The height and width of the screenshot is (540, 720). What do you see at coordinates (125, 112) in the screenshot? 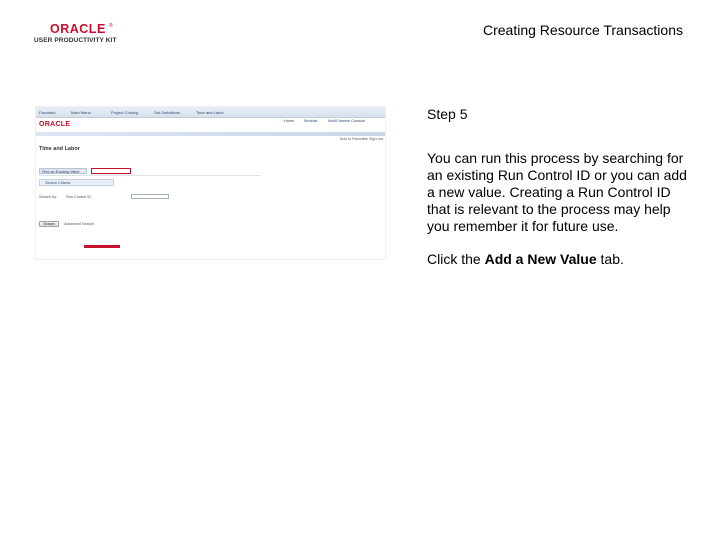
I see `screenshot-nav-project-costing: Project Costing` at bounding box center [125, 112].